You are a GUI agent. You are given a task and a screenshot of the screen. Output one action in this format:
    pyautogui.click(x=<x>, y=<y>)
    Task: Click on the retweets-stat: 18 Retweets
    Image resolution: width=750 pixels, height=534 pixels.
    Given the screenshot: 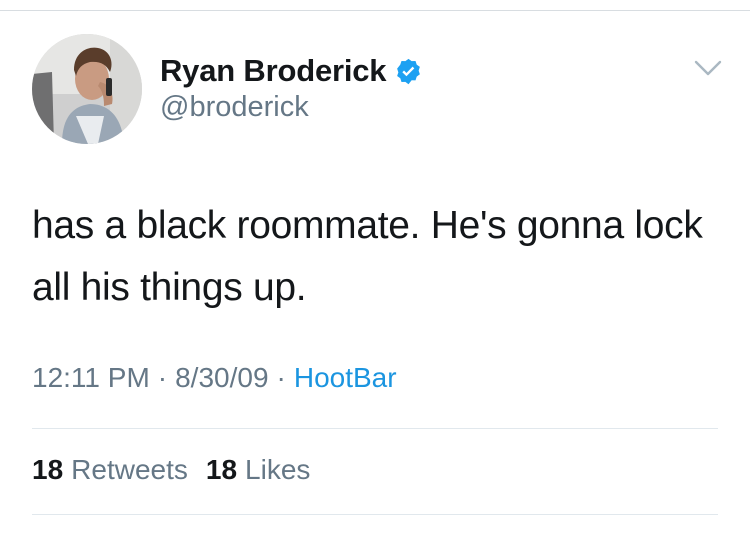 What is the action you would take?
    pyautogui.click(x=110, y=470)
    